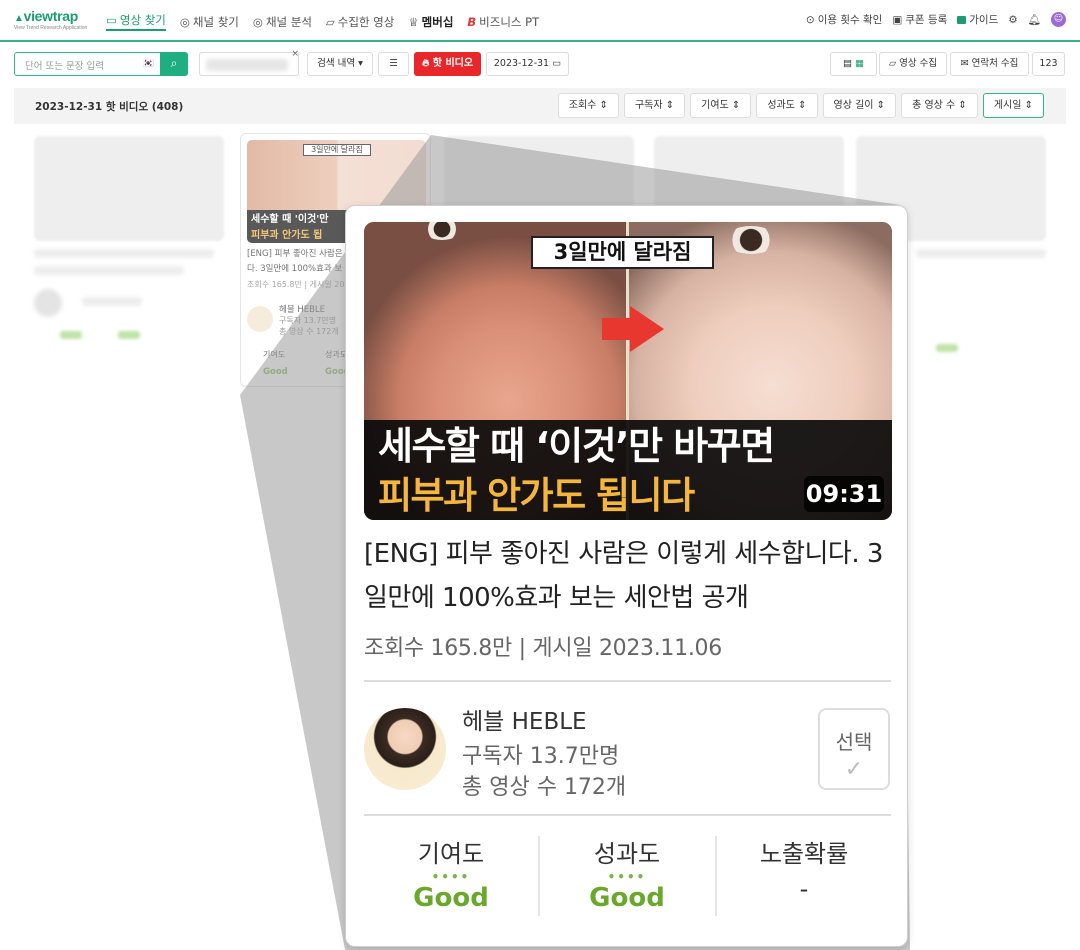  I want to click on coupon-label: 쿠폰 등록, so click(926, 20).